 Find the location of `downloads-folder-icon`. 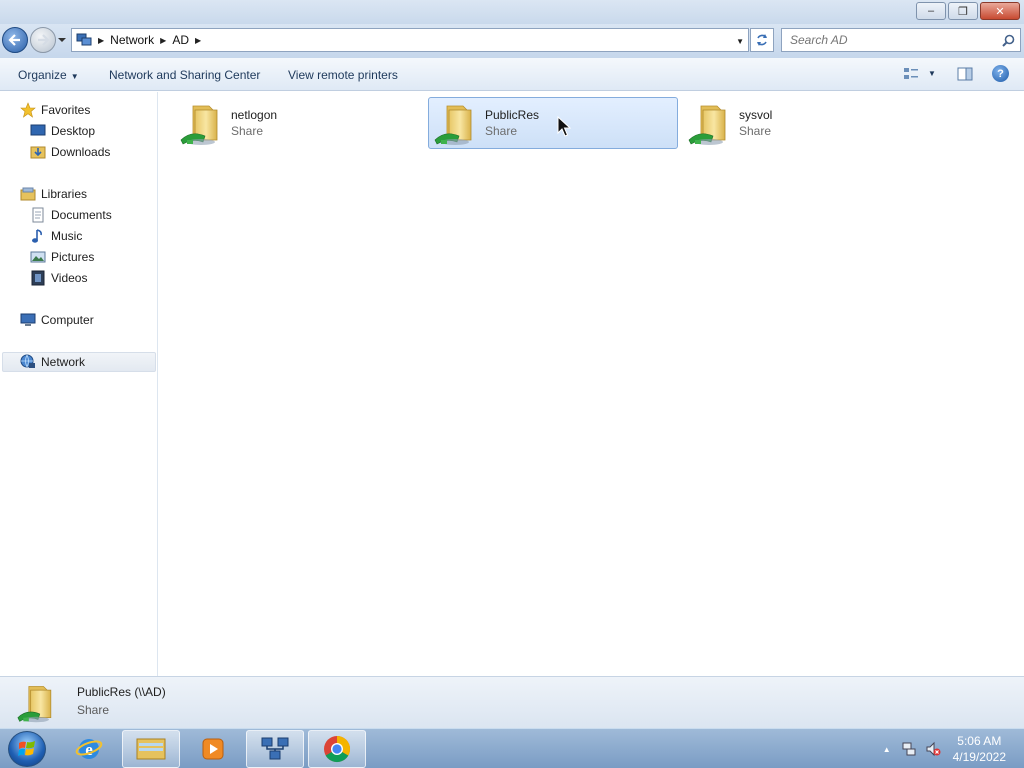

downloads-folder-icon is located at coordinates (38, 152).